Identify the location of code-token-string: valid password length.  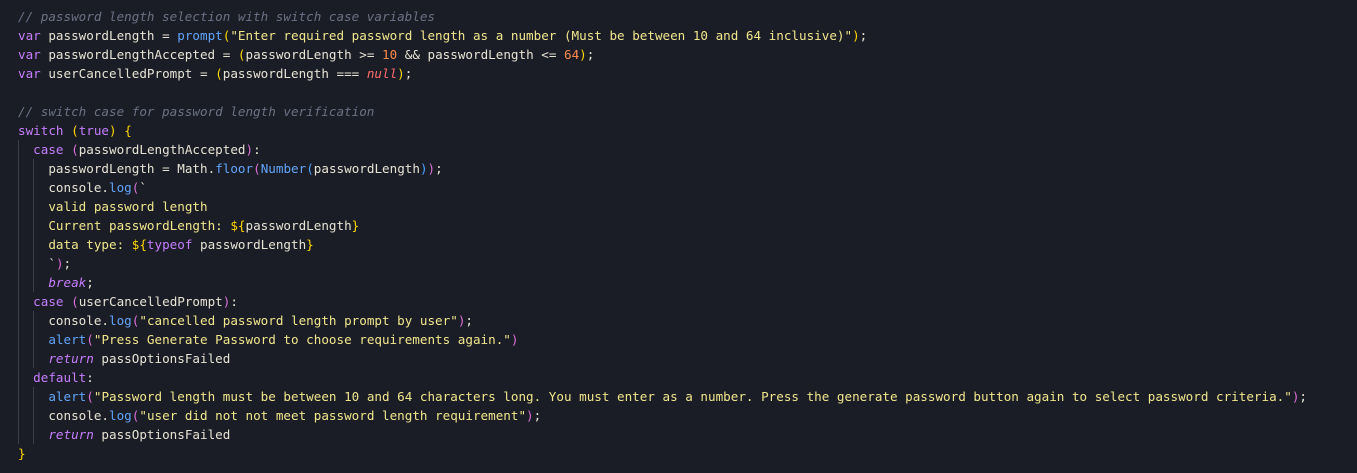
(128, 206).